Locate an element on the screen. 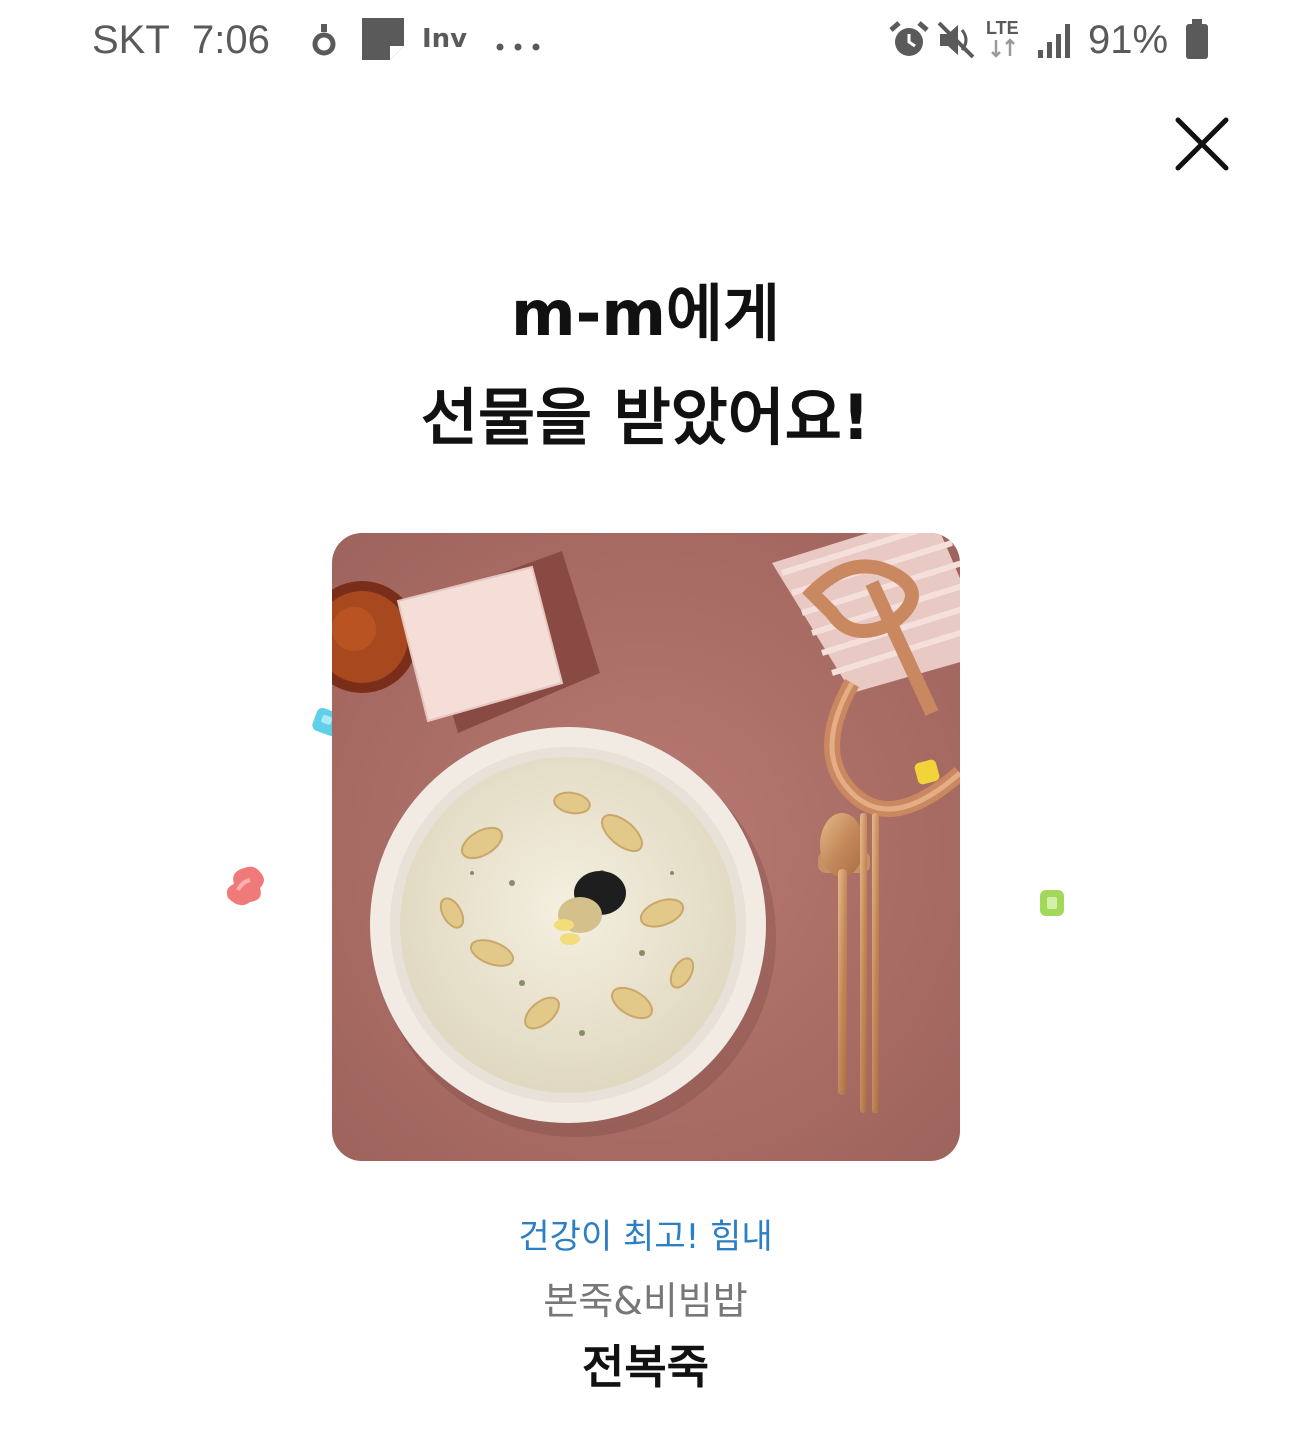 The width and height of the screenshot is (1291, 1440). notes-icon is located at coordinates (383, 38).